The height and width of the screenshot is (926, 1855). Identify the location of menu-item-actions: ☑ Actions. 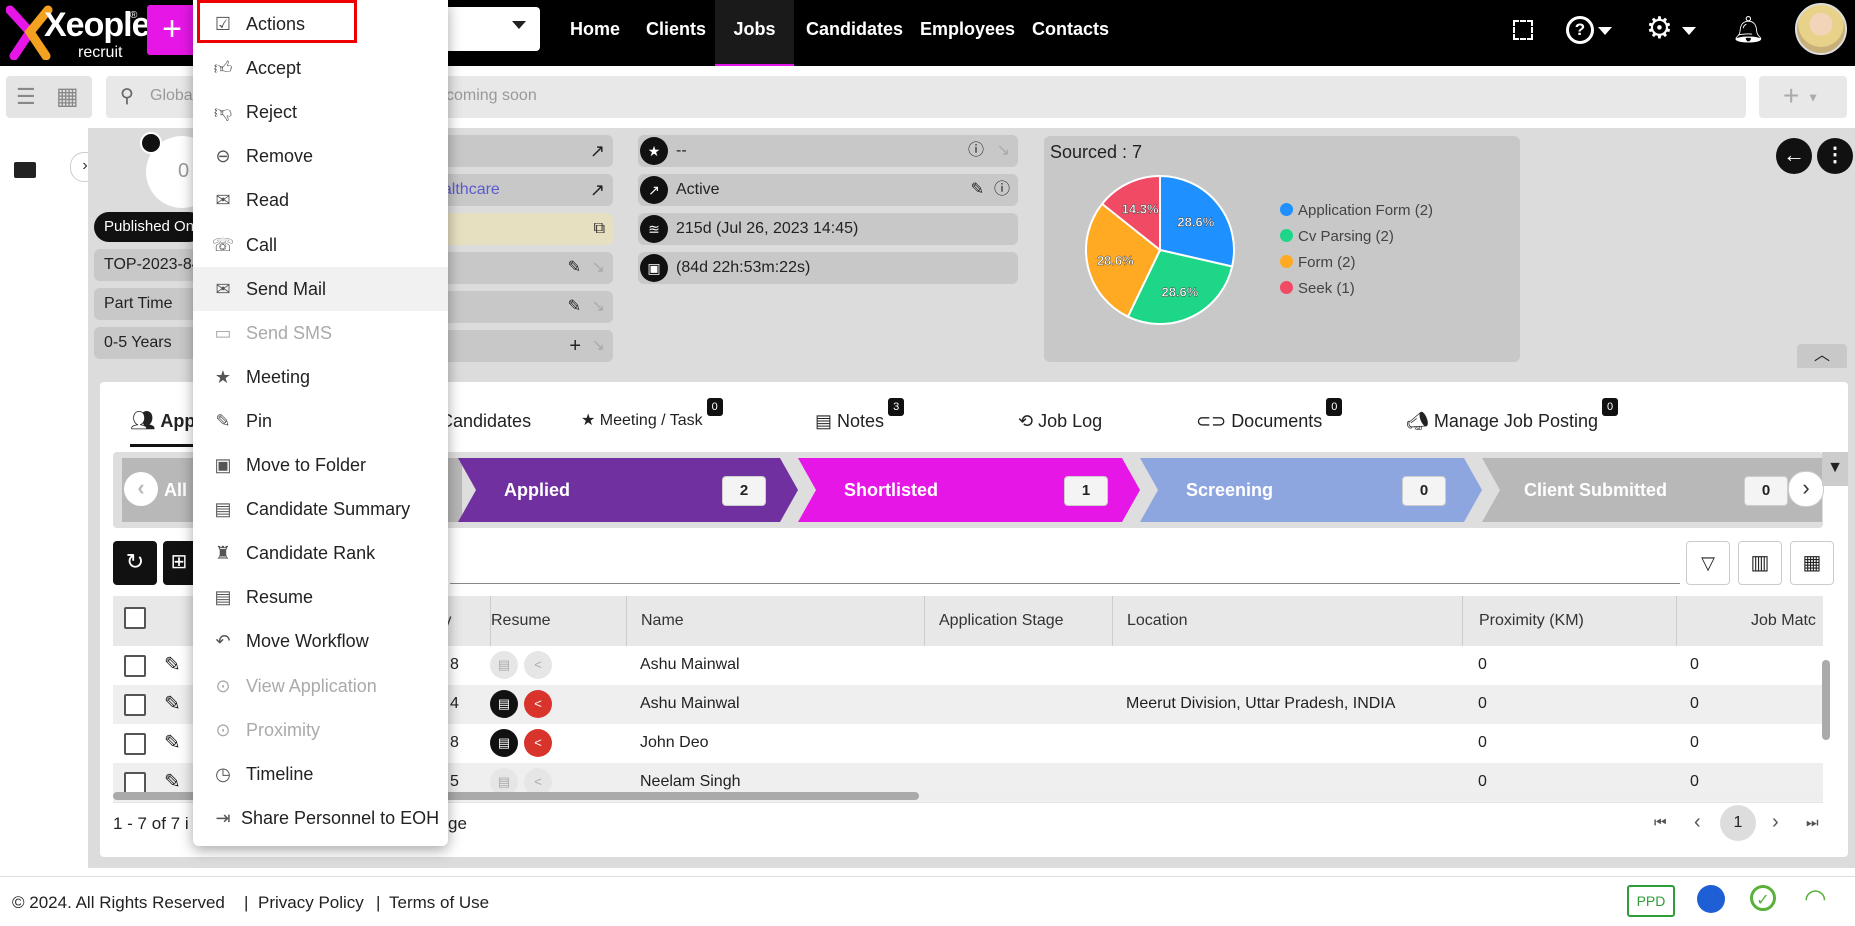
(320, 23).